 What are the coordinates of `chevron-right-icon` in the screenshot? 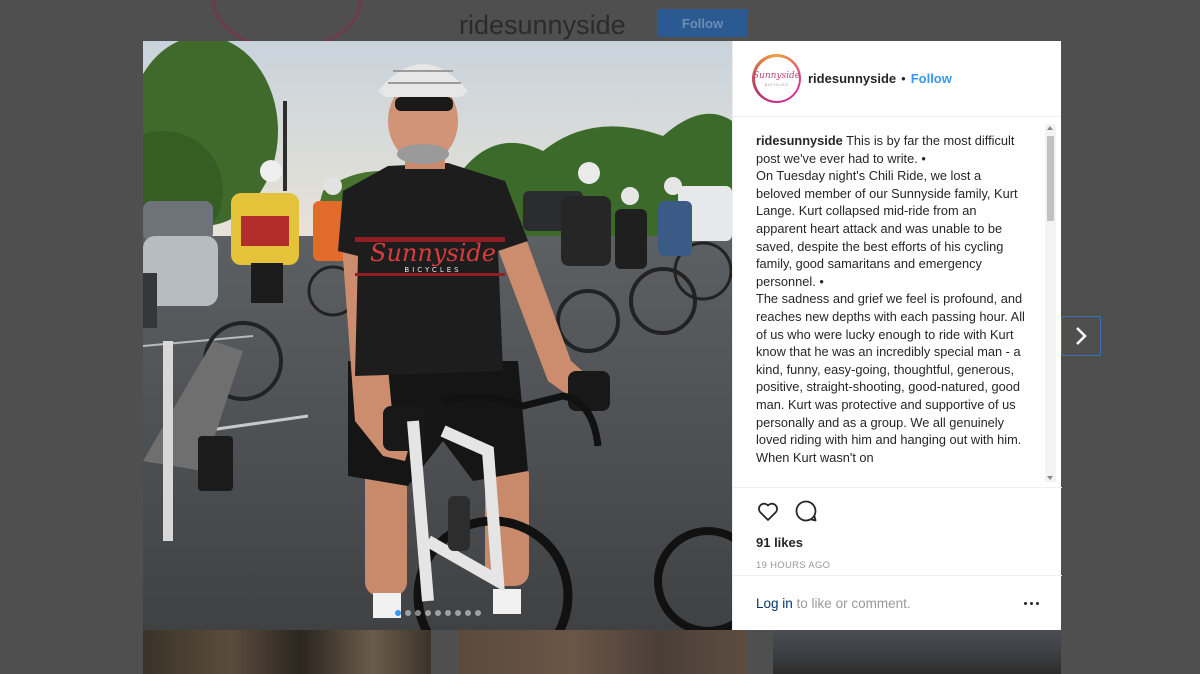 It's located at (1081, 336).